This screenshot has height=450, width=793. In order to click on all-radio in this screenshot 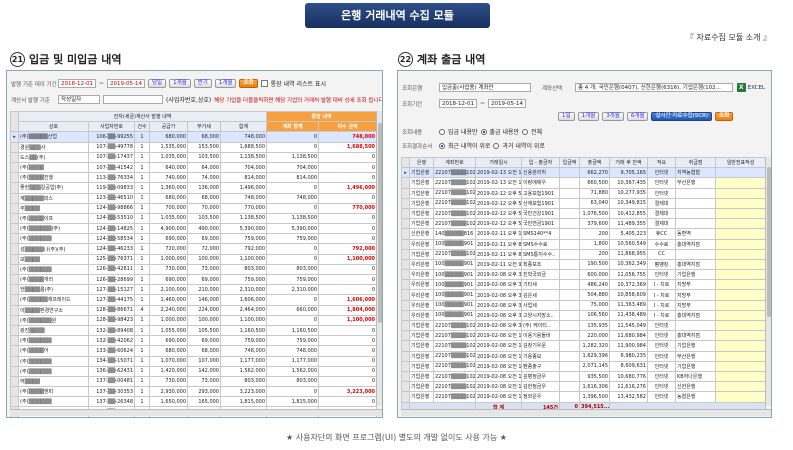, I will do `click(525, 131)`.